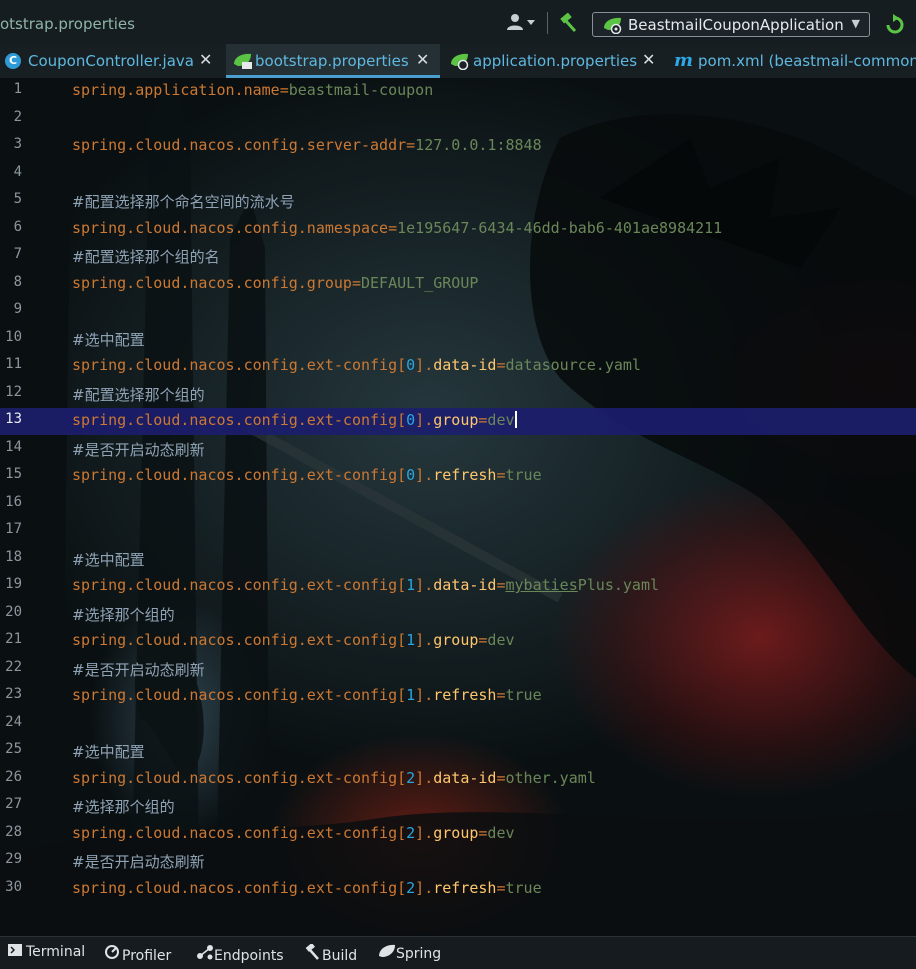 Image resolution: width=916 pixels, height=969 pixels. Describe the element at coordinates (17, 226) in the screenshot. I see `line-number: 6` at that location.